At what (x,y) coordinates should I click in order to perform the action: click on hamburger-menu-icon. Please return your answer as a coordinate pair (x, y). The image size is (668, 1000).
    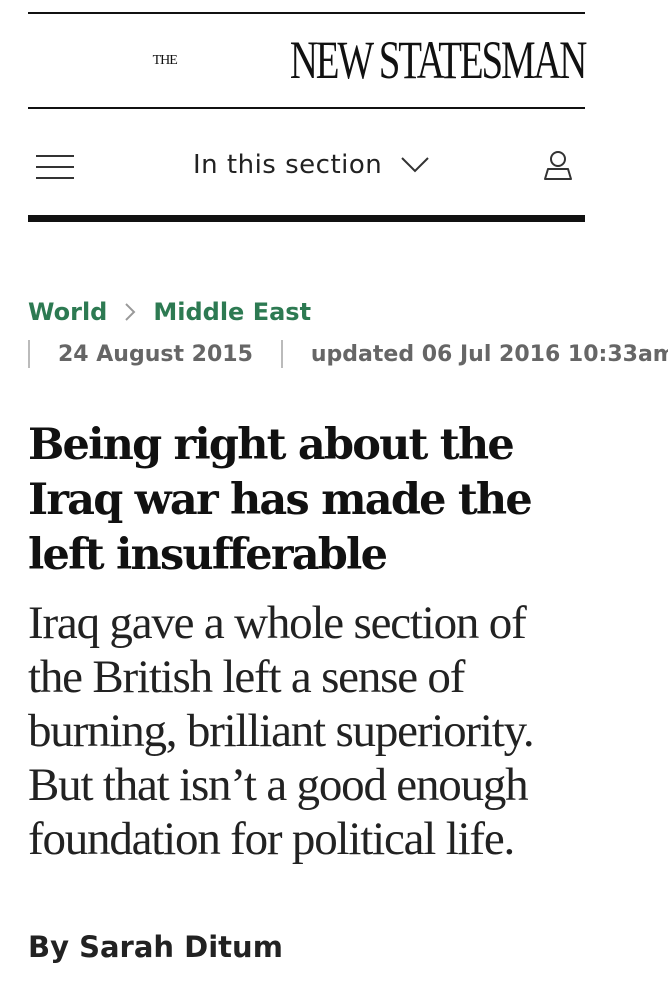
    Looking at the image, I should click on (56, 167).